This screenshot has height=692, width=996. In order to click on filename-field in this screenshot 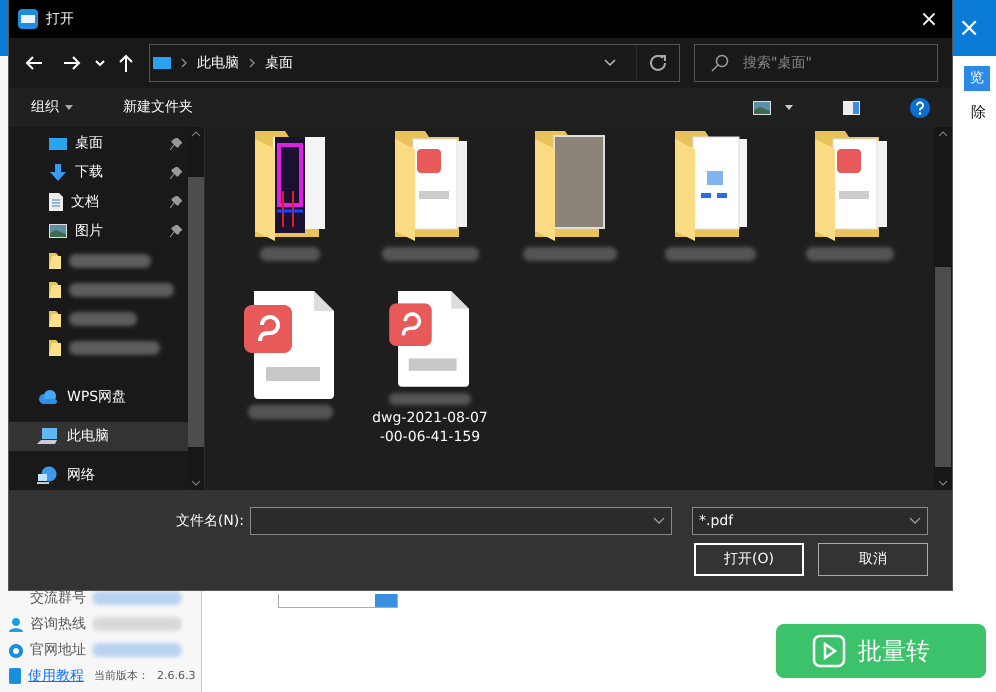, I will do `click(461, 521)`.